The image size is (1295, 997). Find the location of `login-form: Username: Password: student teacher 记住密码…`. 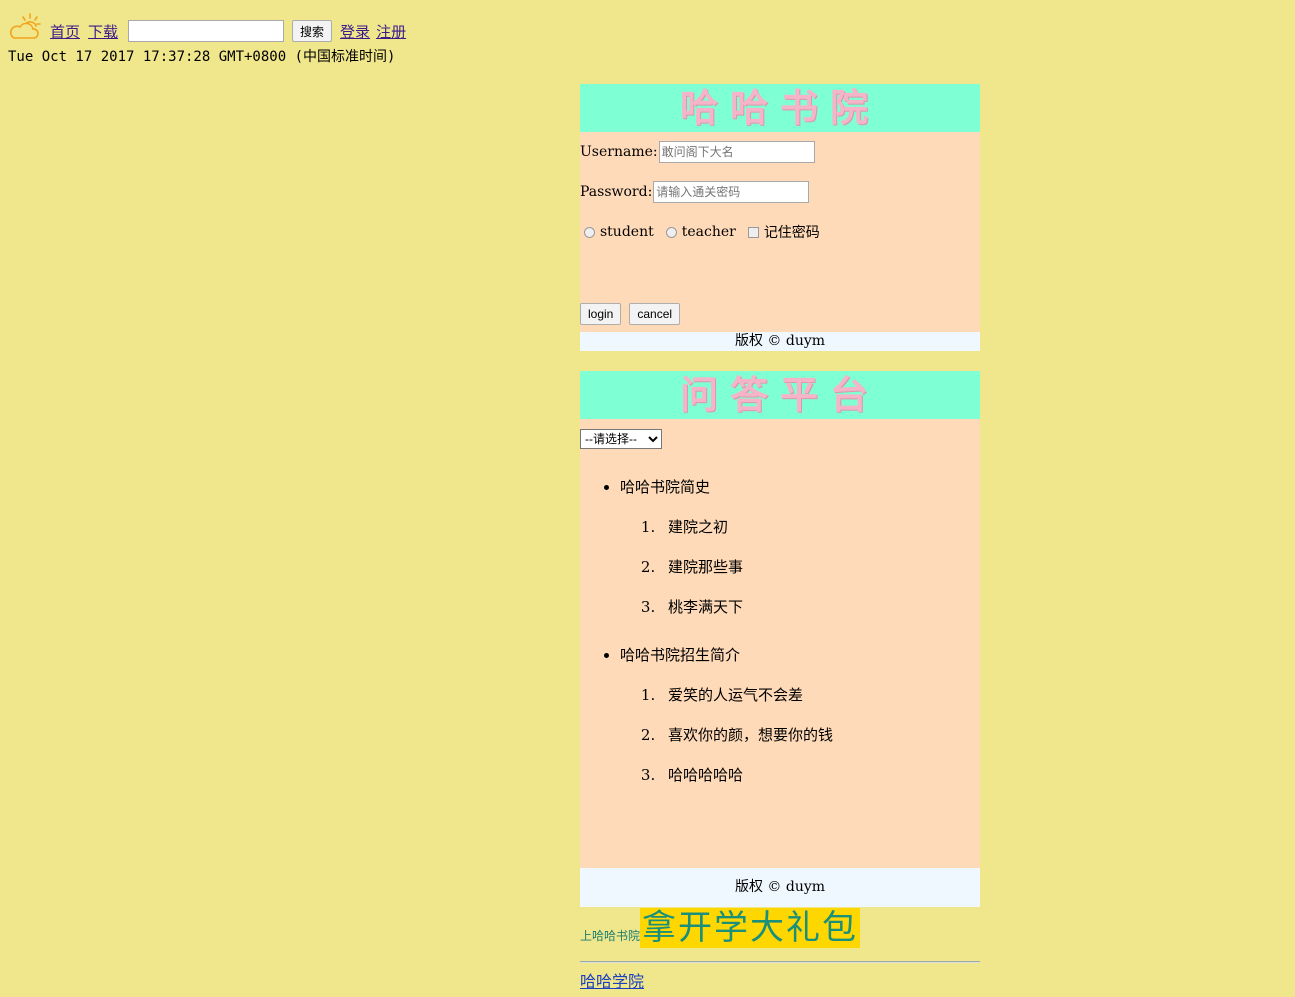

login-form: Username: Password: student teacher 记住密码… is located at coordinates (780, 232).